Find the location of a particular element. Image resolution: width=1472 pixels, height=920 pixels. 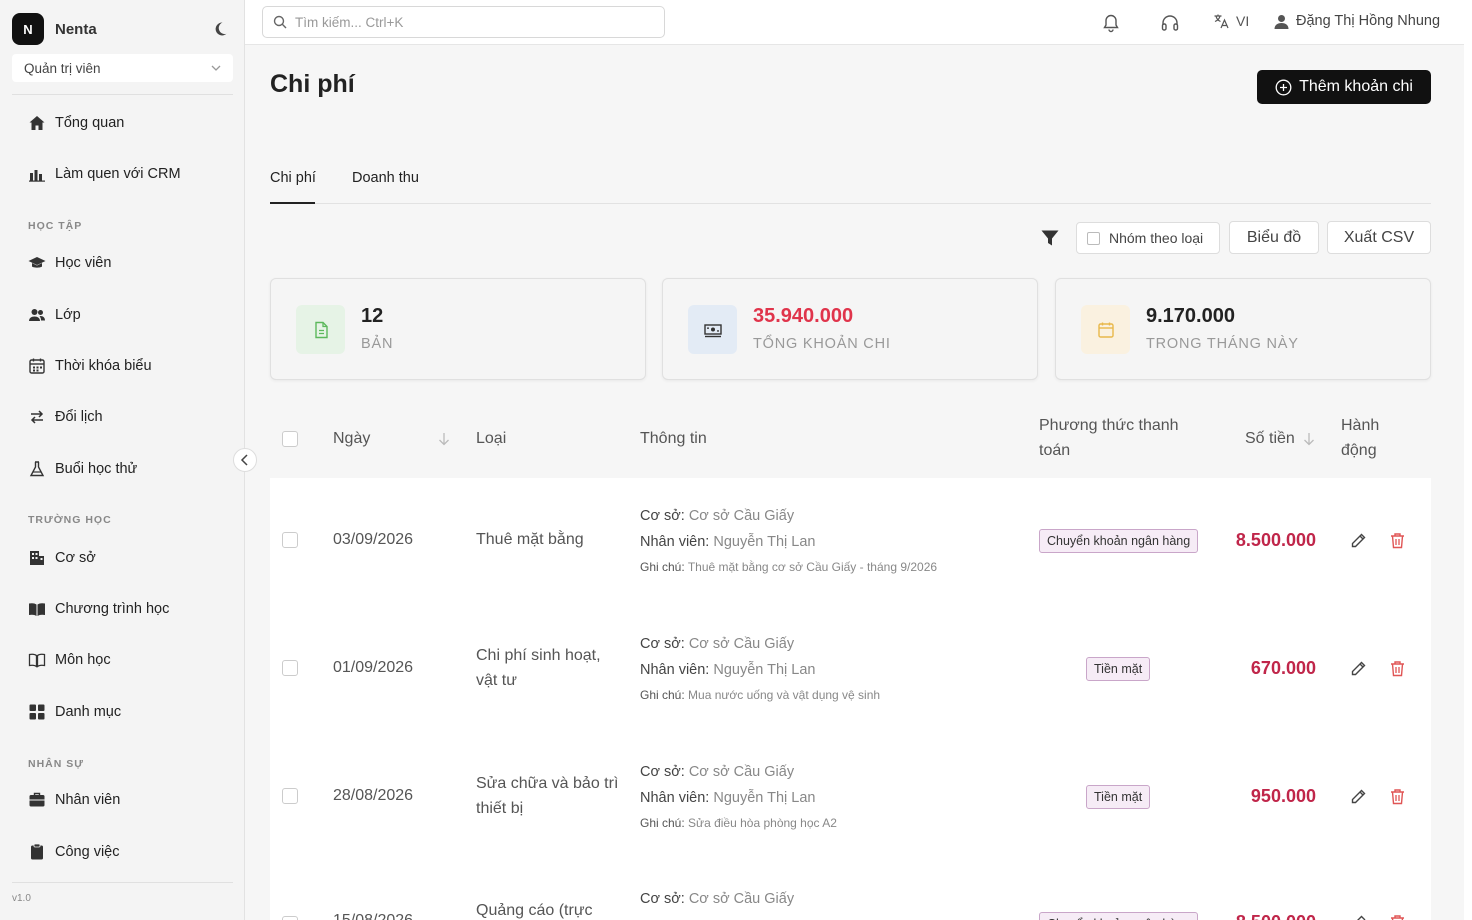

cell-date: 03/09/2026 is located at coordinates (373, 539).